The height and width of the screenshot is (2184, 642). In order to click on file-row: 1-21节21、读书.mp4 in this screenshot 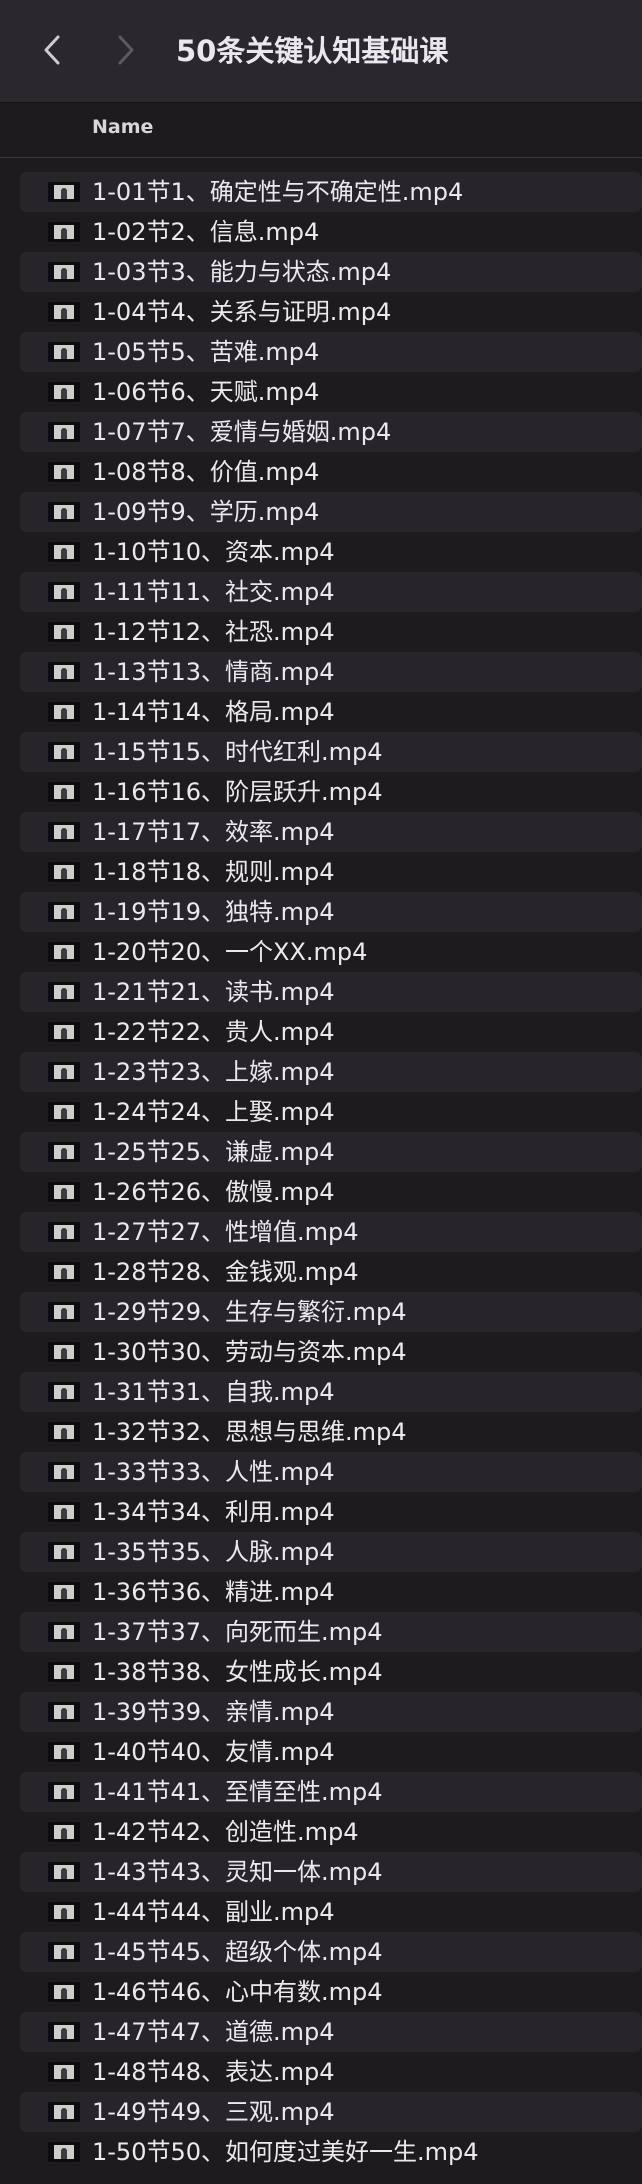, I will do `click(331, 992)`.